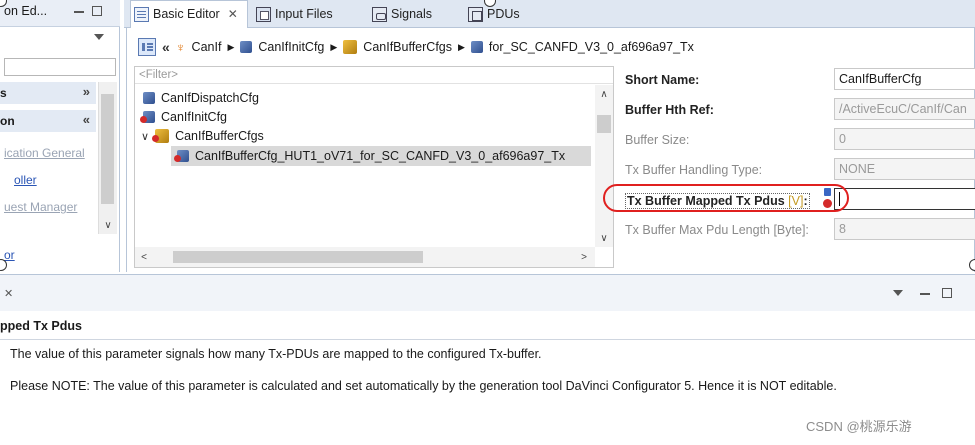  I want to click on tab-input-files: Input Files, so click(294, 14).